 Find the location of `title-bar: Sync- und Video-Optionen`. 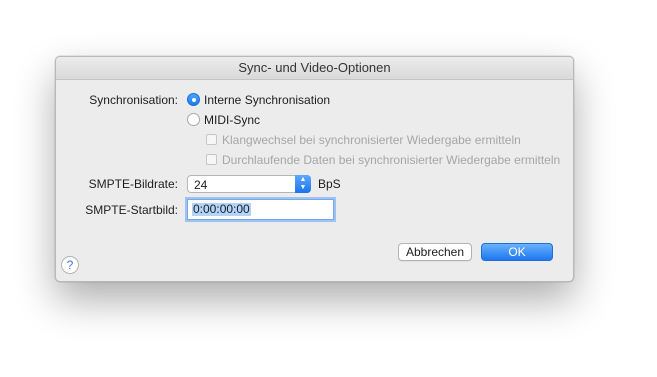

title-bar: Sync- und Video-Optionen is located at coordinates (314, 68).